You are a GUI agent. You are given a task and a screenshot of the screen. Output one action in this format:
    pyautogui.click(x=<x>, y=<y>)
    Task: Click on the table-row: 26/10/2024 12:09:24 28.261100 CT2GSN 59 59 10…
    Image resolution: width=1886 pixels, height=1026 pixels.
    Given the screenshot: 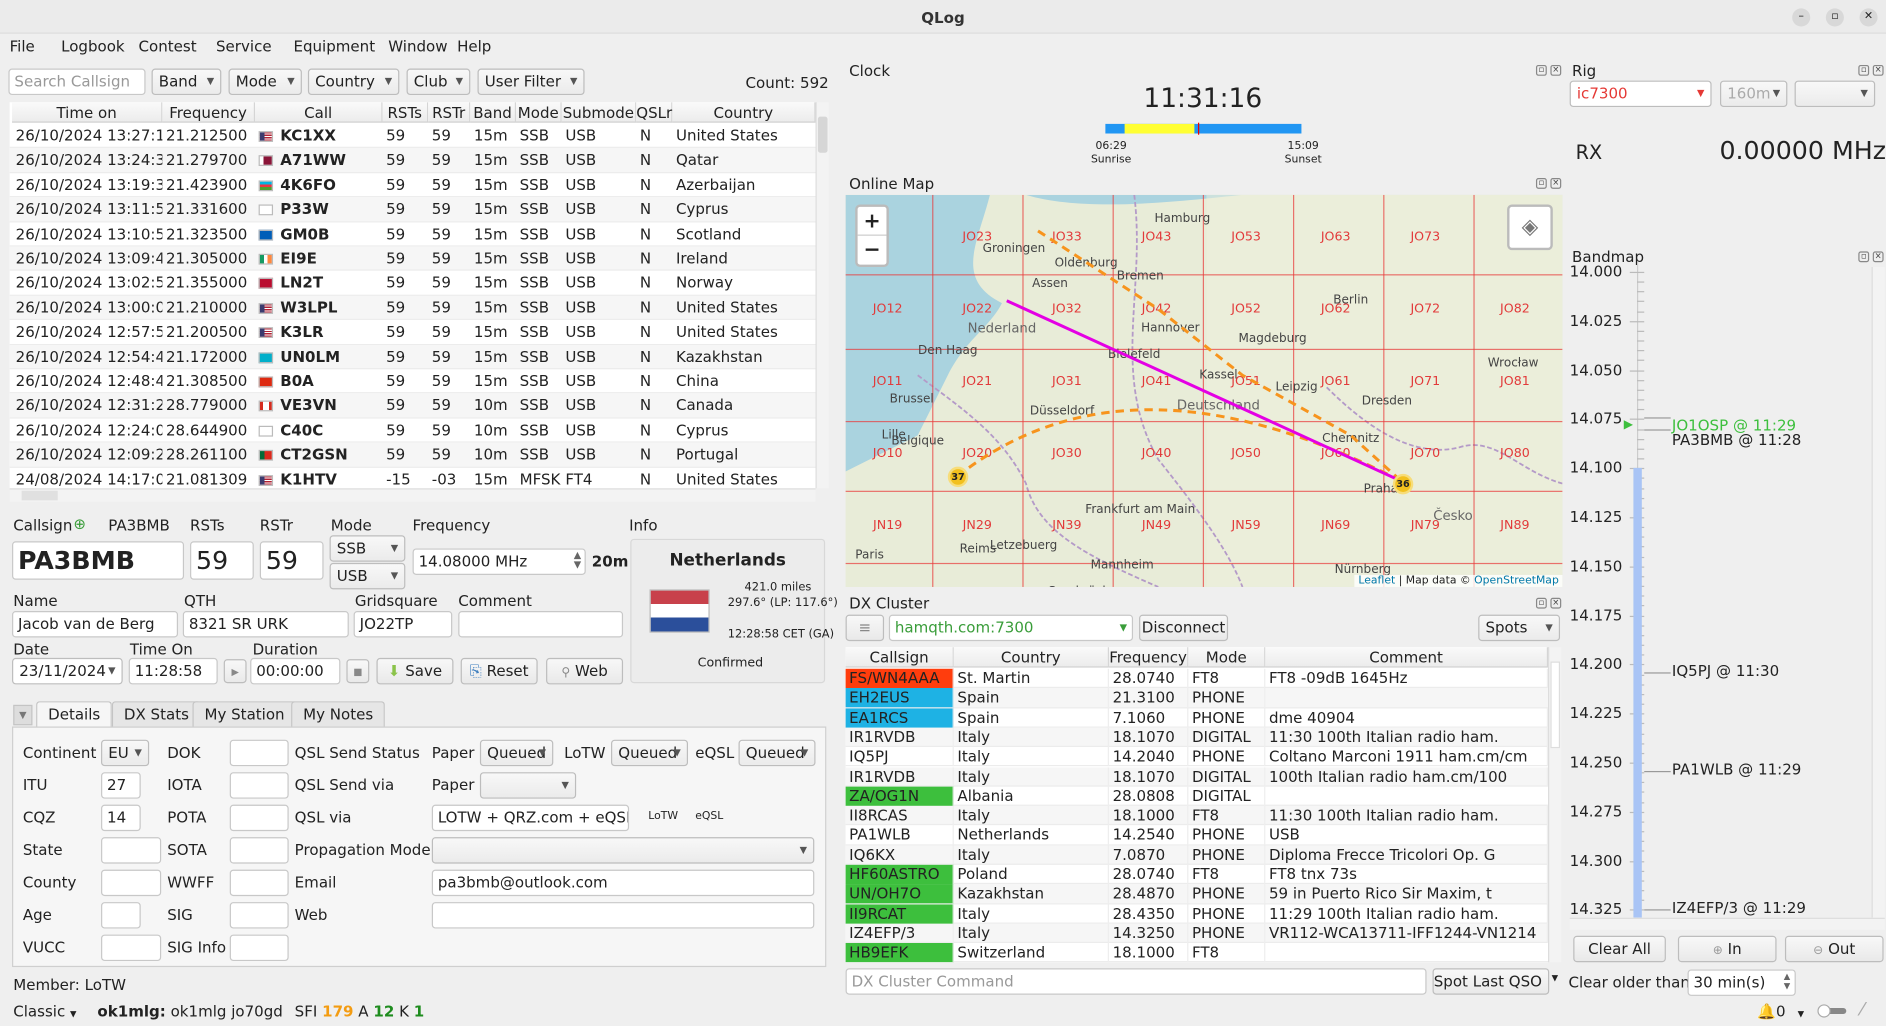 What is the action you would take?
    pyautogui.click(x=412, y=455)
    